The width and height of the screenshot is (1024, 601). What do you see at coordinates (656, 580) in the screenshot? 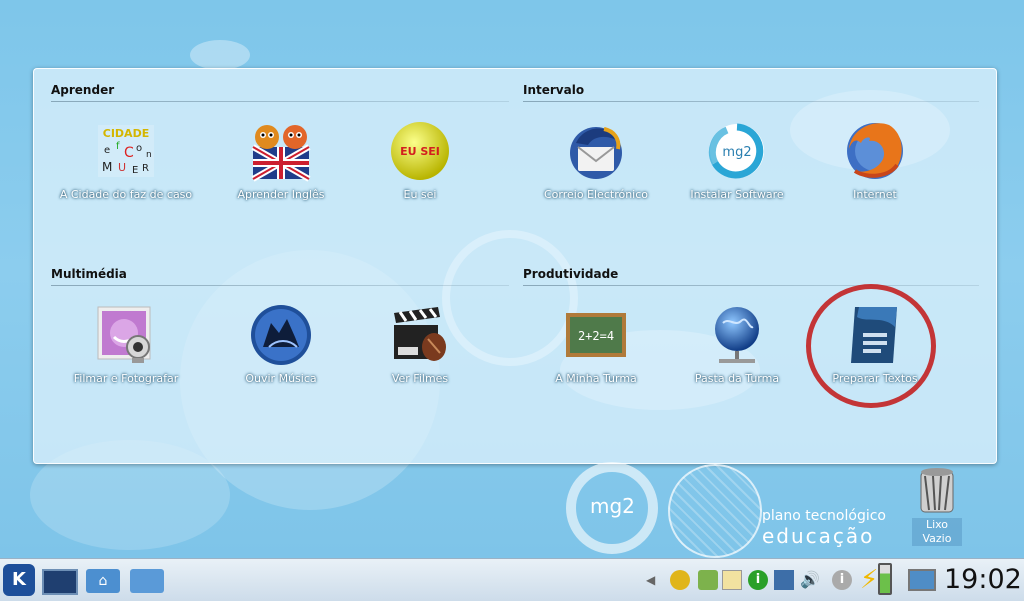
I see `hide-arrow-icon: ◀` at bounding box center [656, 580].